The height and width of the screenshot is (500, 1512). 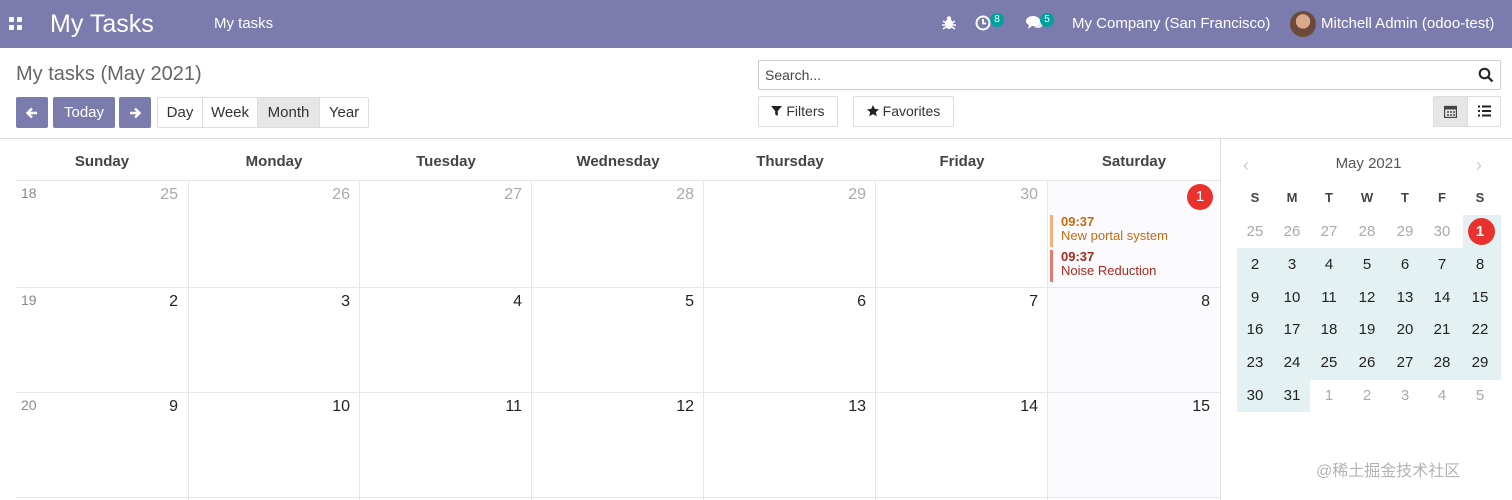 I want to click on day-number: 10, so click(x=335, y=407).